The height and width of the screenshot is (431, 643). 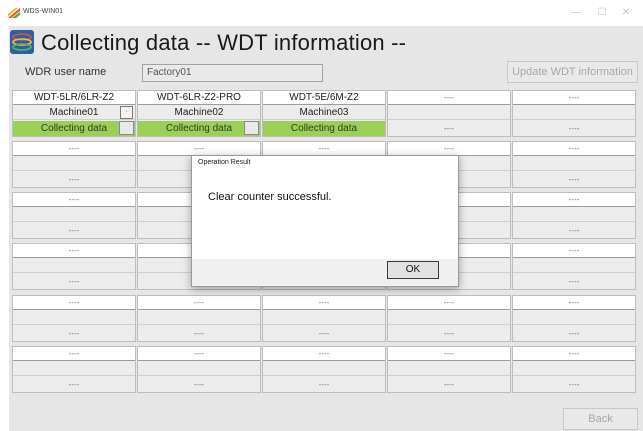 What do you see at coordinates (22, 42) in the screenshot?
I see `wdt-logo-icon` at bounding box center [22, 42].